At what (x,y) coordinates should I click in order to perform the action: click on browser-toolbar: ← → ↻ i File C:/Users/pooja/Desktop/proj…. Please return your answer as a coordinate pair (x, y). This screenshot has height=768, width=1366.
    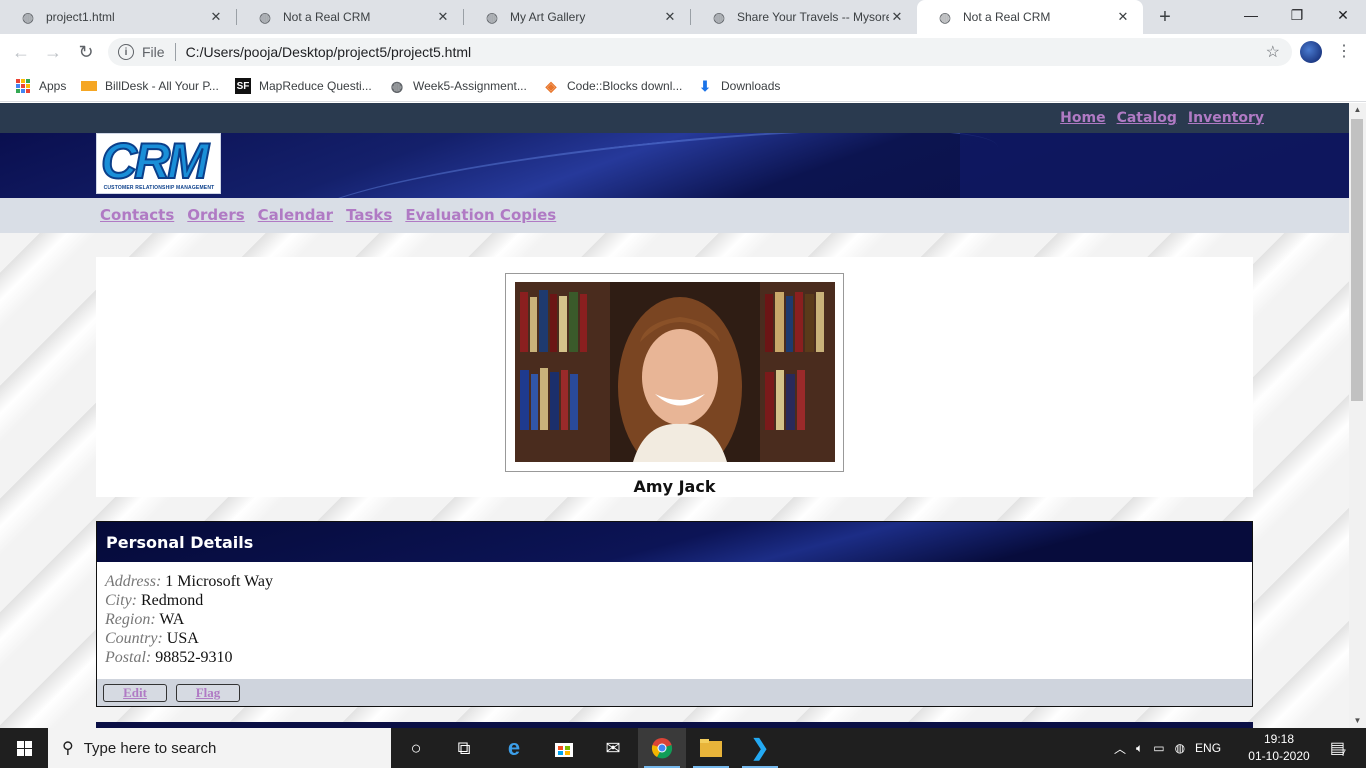
    Looking at the image, I should click on (683, 52).